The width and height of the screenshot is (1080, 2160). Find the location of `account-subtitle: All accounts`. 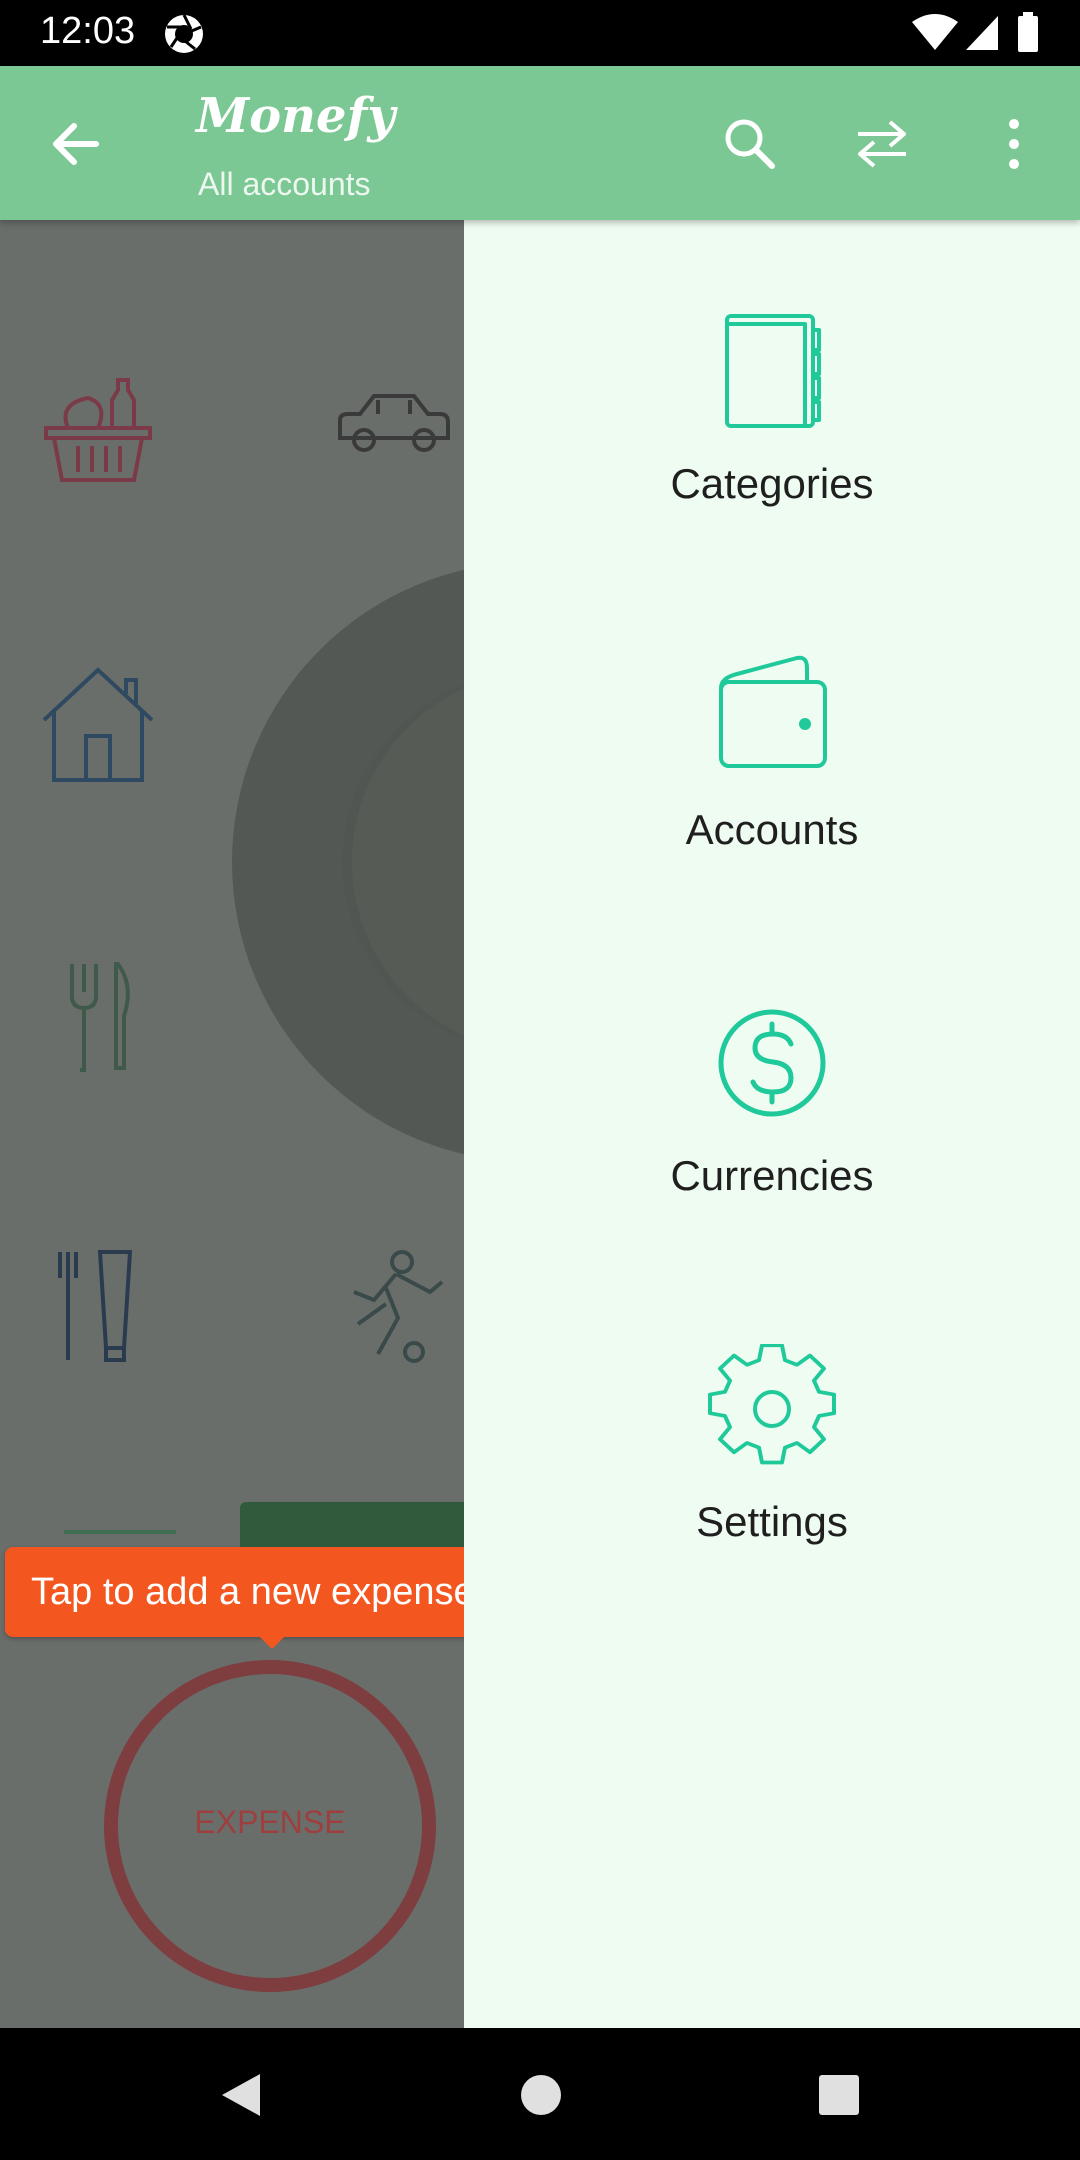

account-subtitle: All accounts is located at coordinates (284, 184).